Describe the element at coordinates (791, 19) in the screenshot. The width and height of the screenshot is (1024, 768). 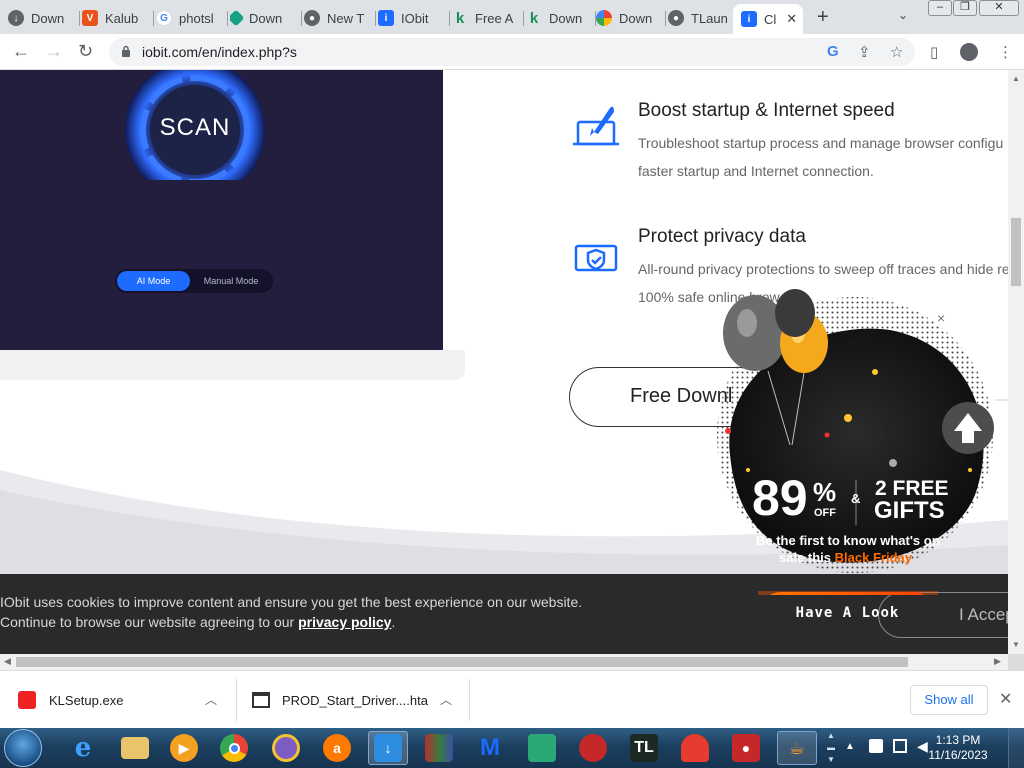
I see `close-tab-icon: ✕` at that location.